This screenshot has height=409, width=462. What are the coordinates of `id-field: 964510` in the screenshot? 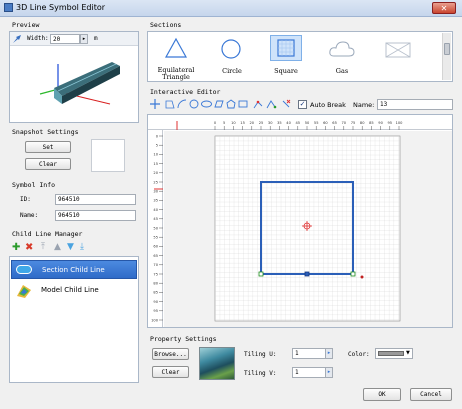 It's located at (95, 199).